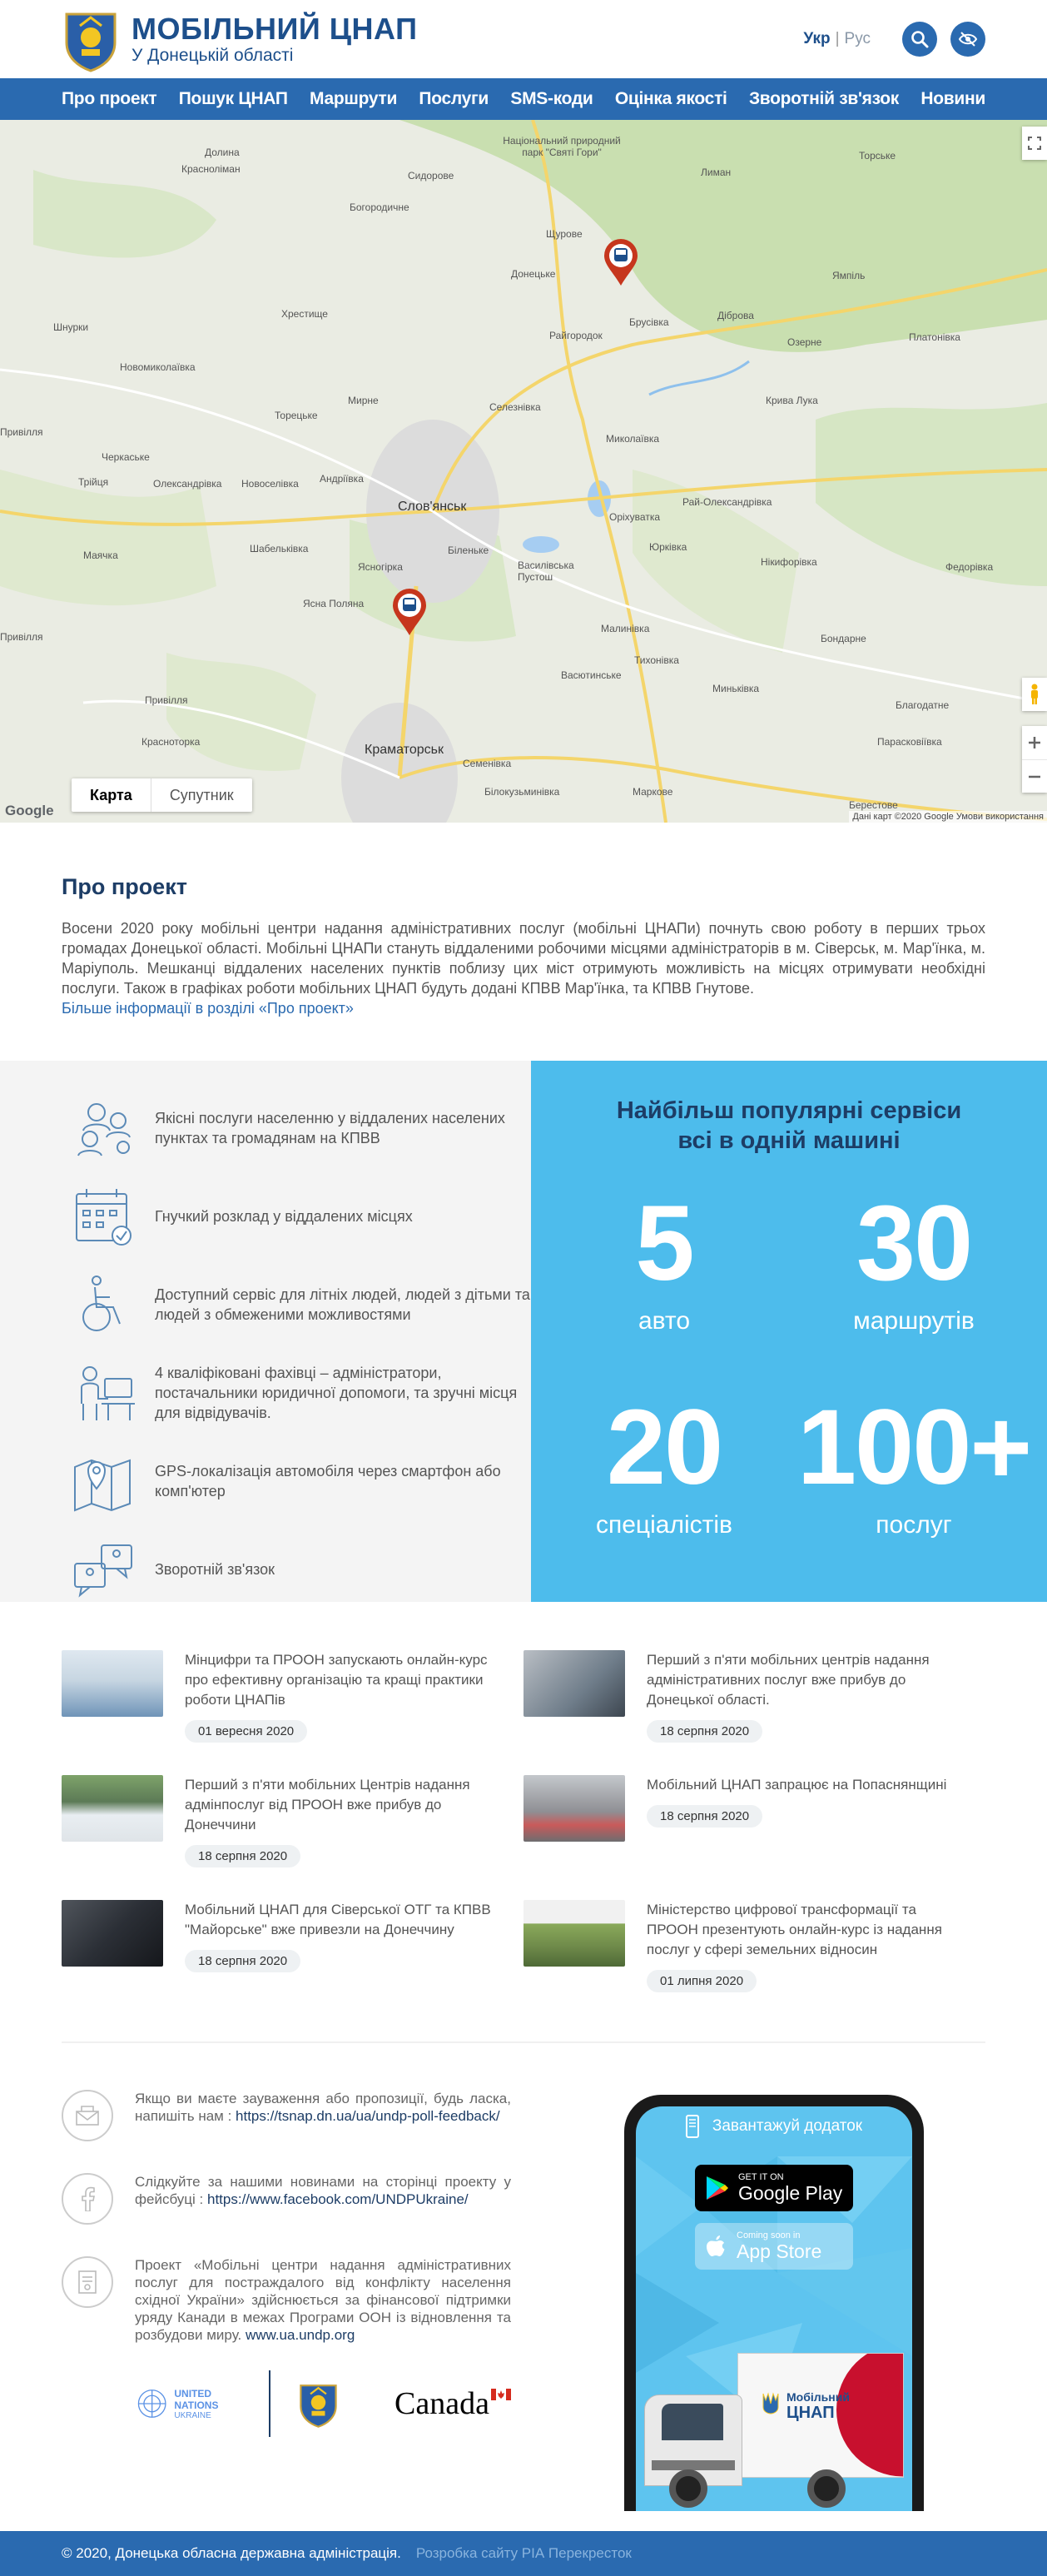 This screenshot has height=2576, width=1047. What do you see at coordinates (189, 2404) in the screenshot?
I see `un-ukraine-logo: UNITED NATIONS UKRAINE` at bounding box center [189, 2404].